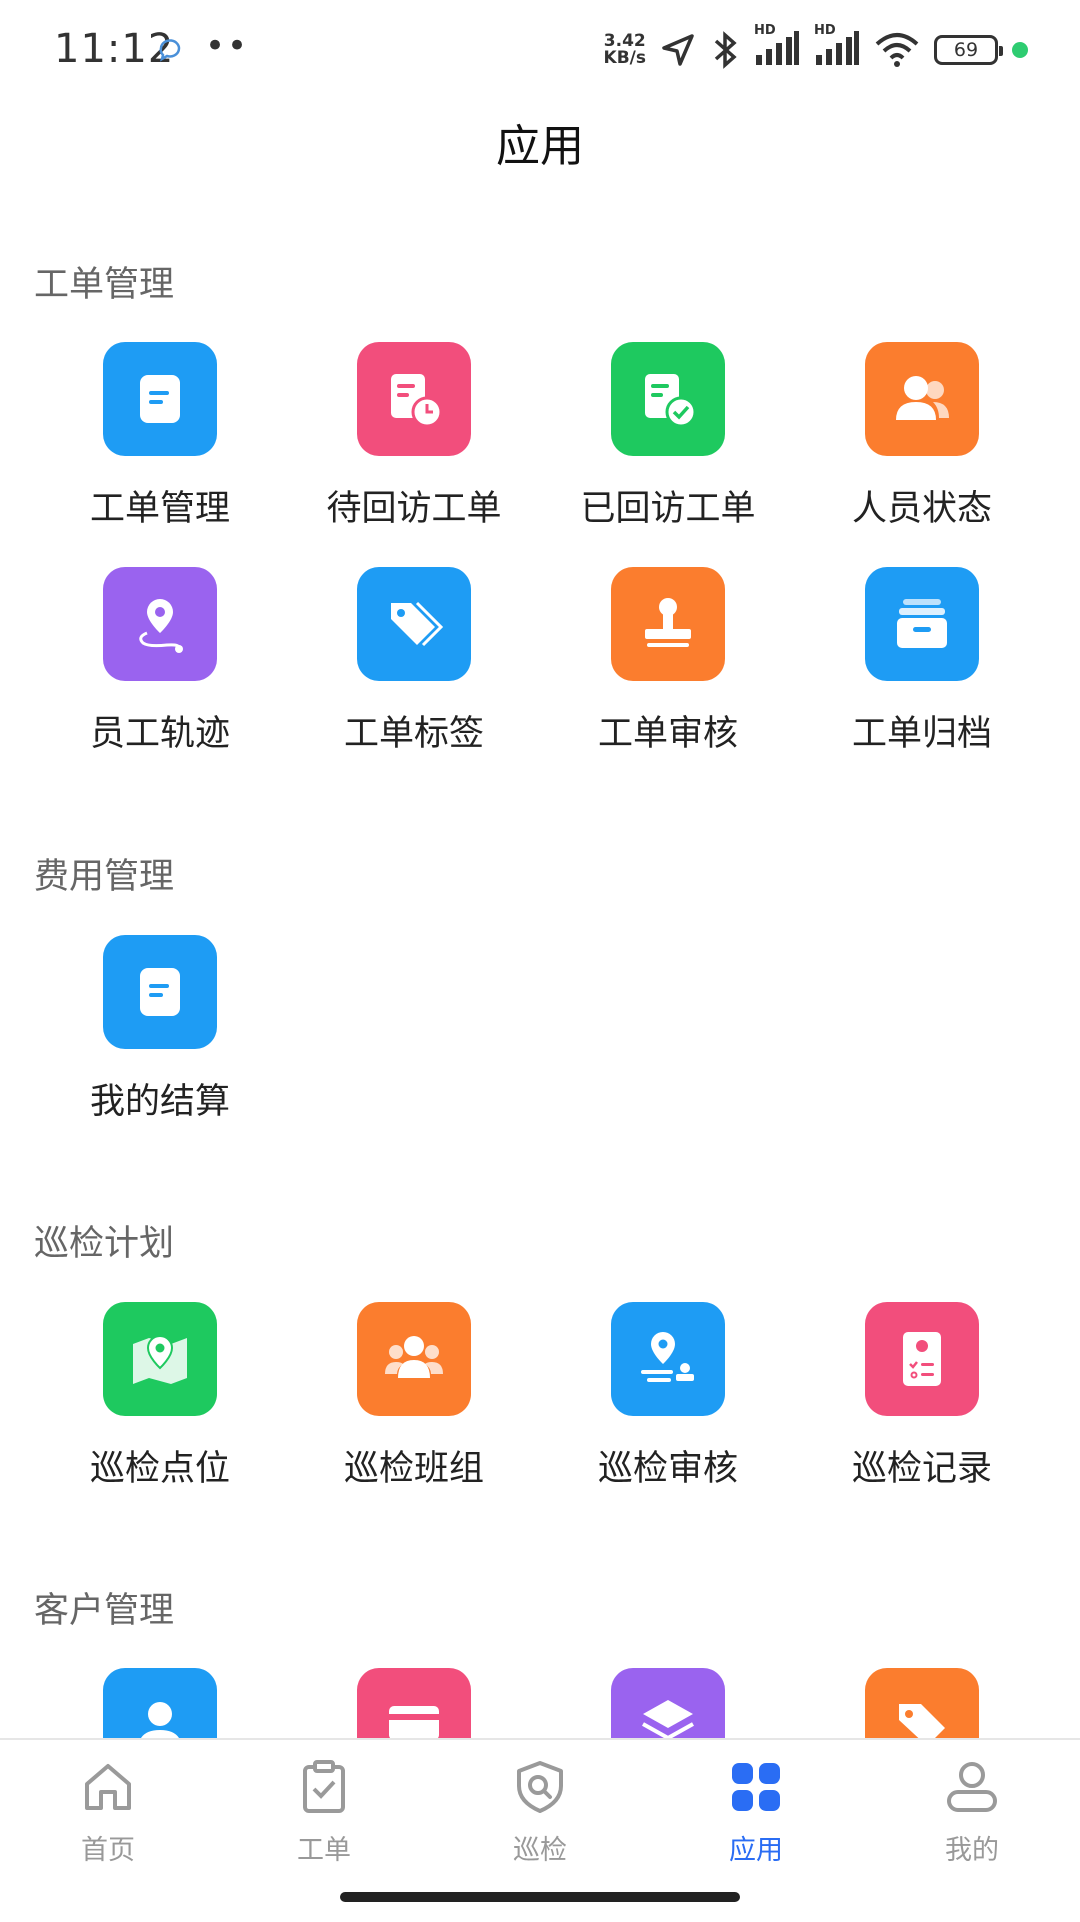 Image resolution: width=1080 pixels, height=1922 pixels. Describe the element at coordinates (414, 1359) in the screenshot. I see `group-icon` at that location.